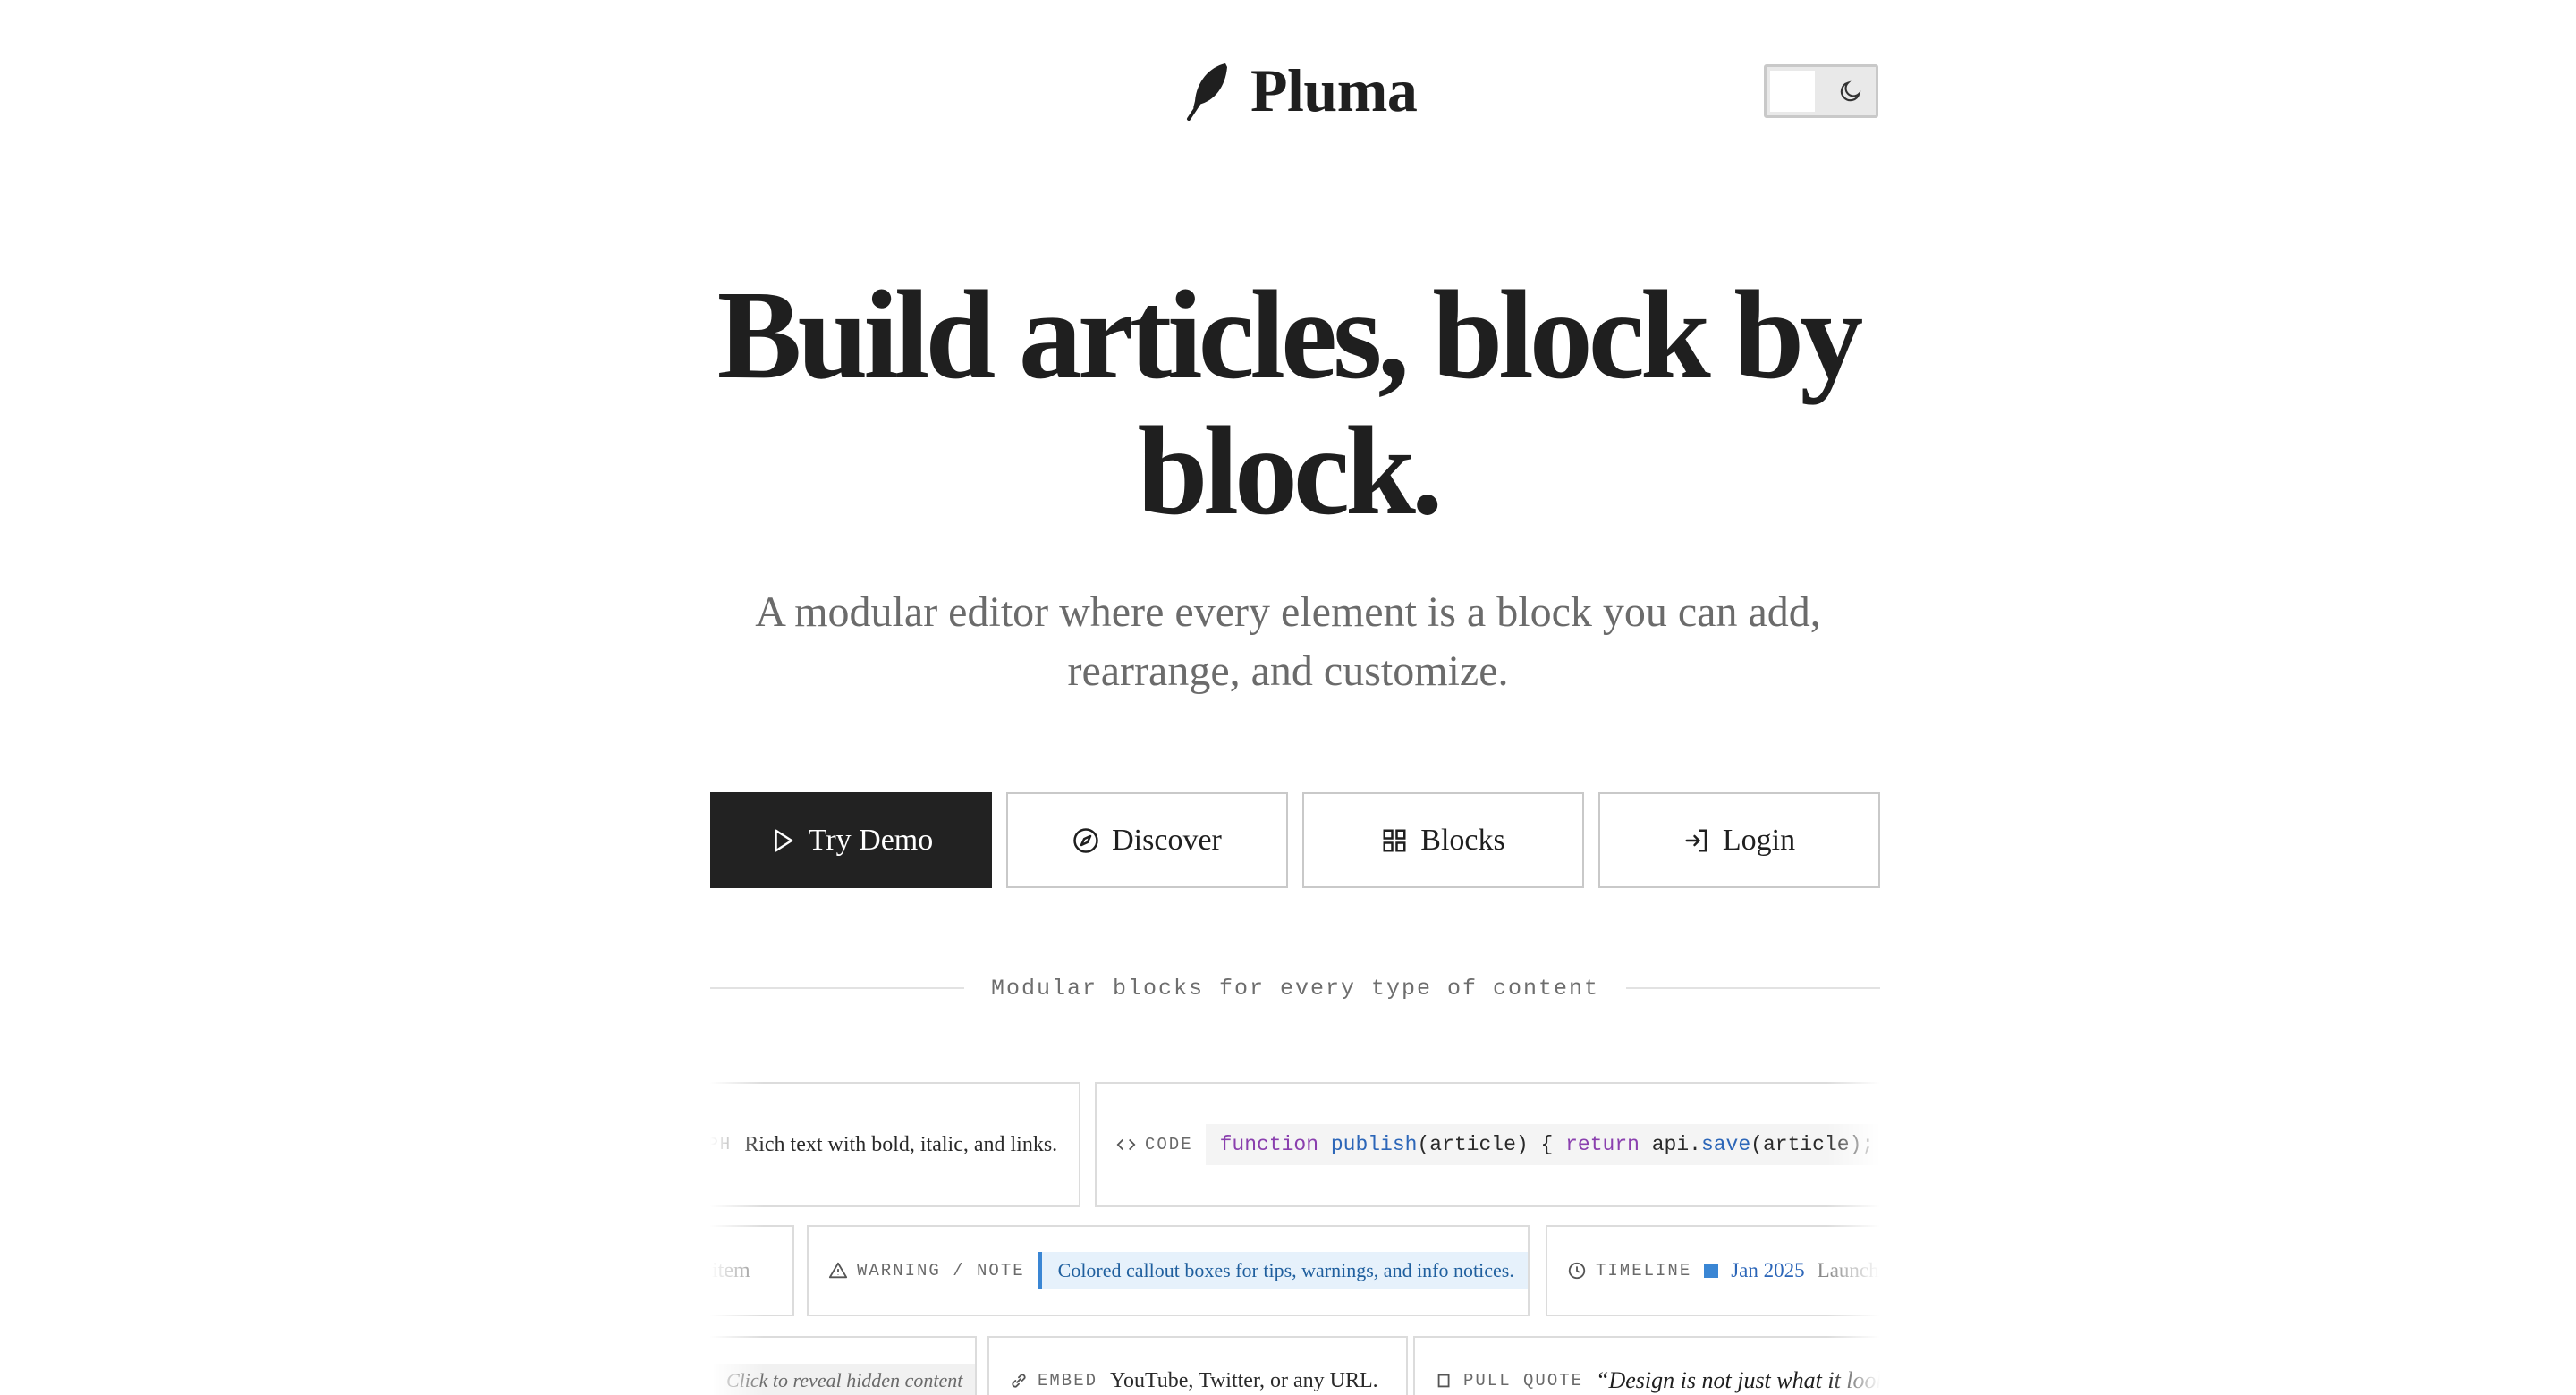 Image resolution: width=2576 pixels, height=1395 pixels. Describe the element at coordinates (1374, 1144) in the screenshot. I see `code-token: publish` at that location.